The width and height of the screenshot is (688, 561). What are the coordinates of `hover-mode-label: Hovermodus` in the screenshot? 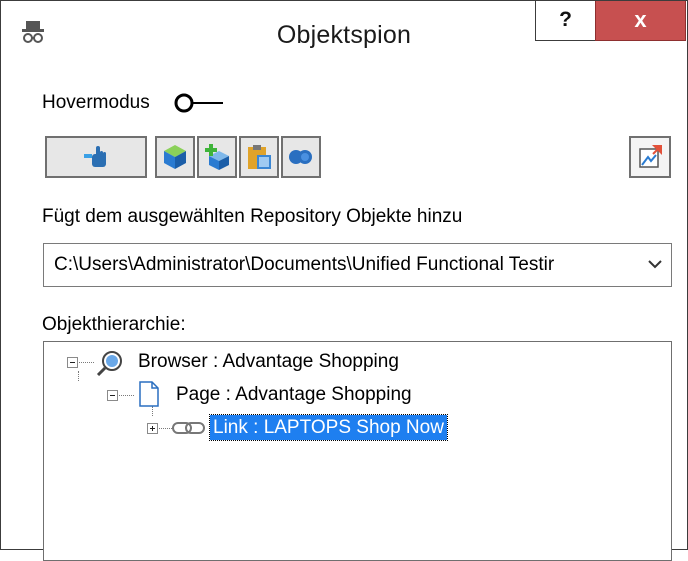 It's located at (96, 102).